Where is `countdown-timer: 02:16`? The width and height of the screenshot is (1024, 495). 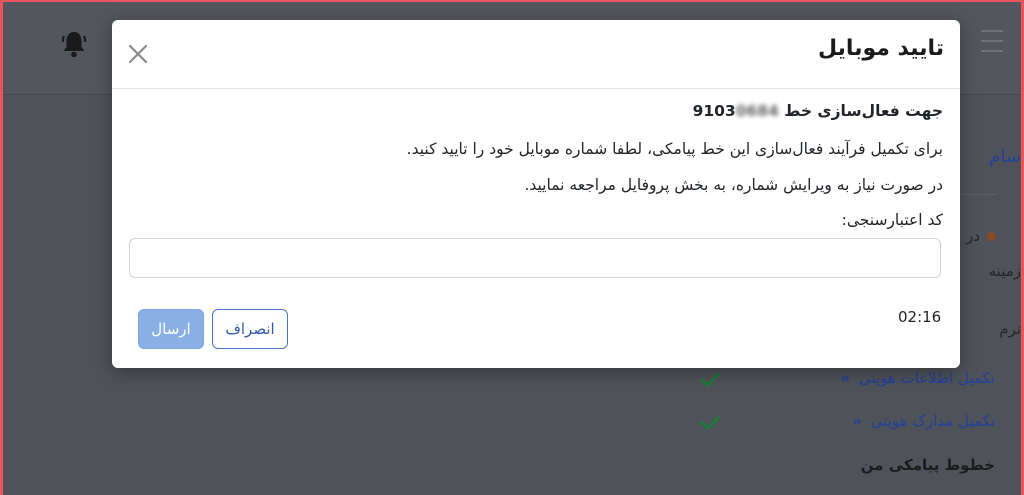
countdown-timer: 02:16 is located at coordinates (920, 317).